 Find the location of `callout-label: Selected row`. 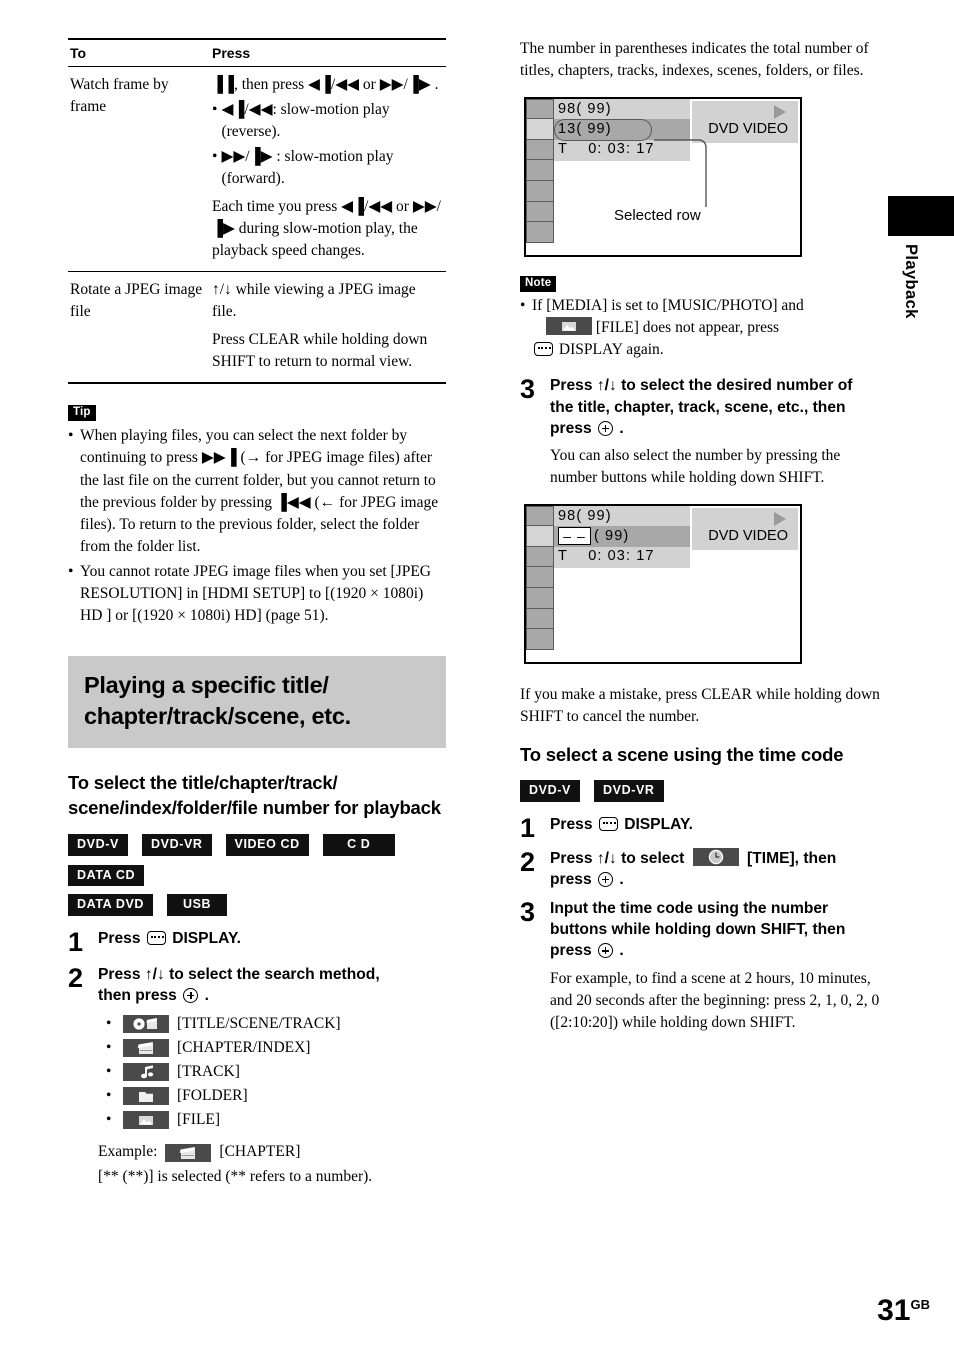

callout-label: Selected row is located at coordinates (657, 215).